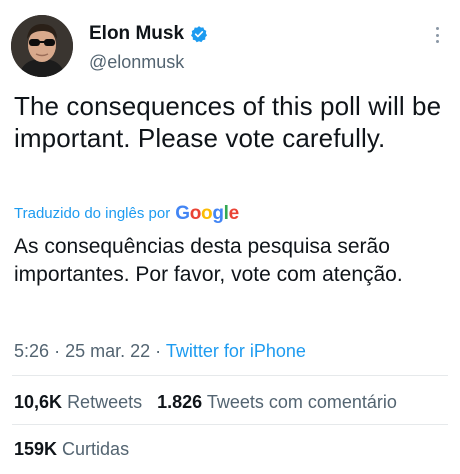 This screenshot has height=474, width=460. What do you see at coordinates (105, 402) in the screenshot?
I see `retweets-label: Retweets` at bounding box center [105, 402].